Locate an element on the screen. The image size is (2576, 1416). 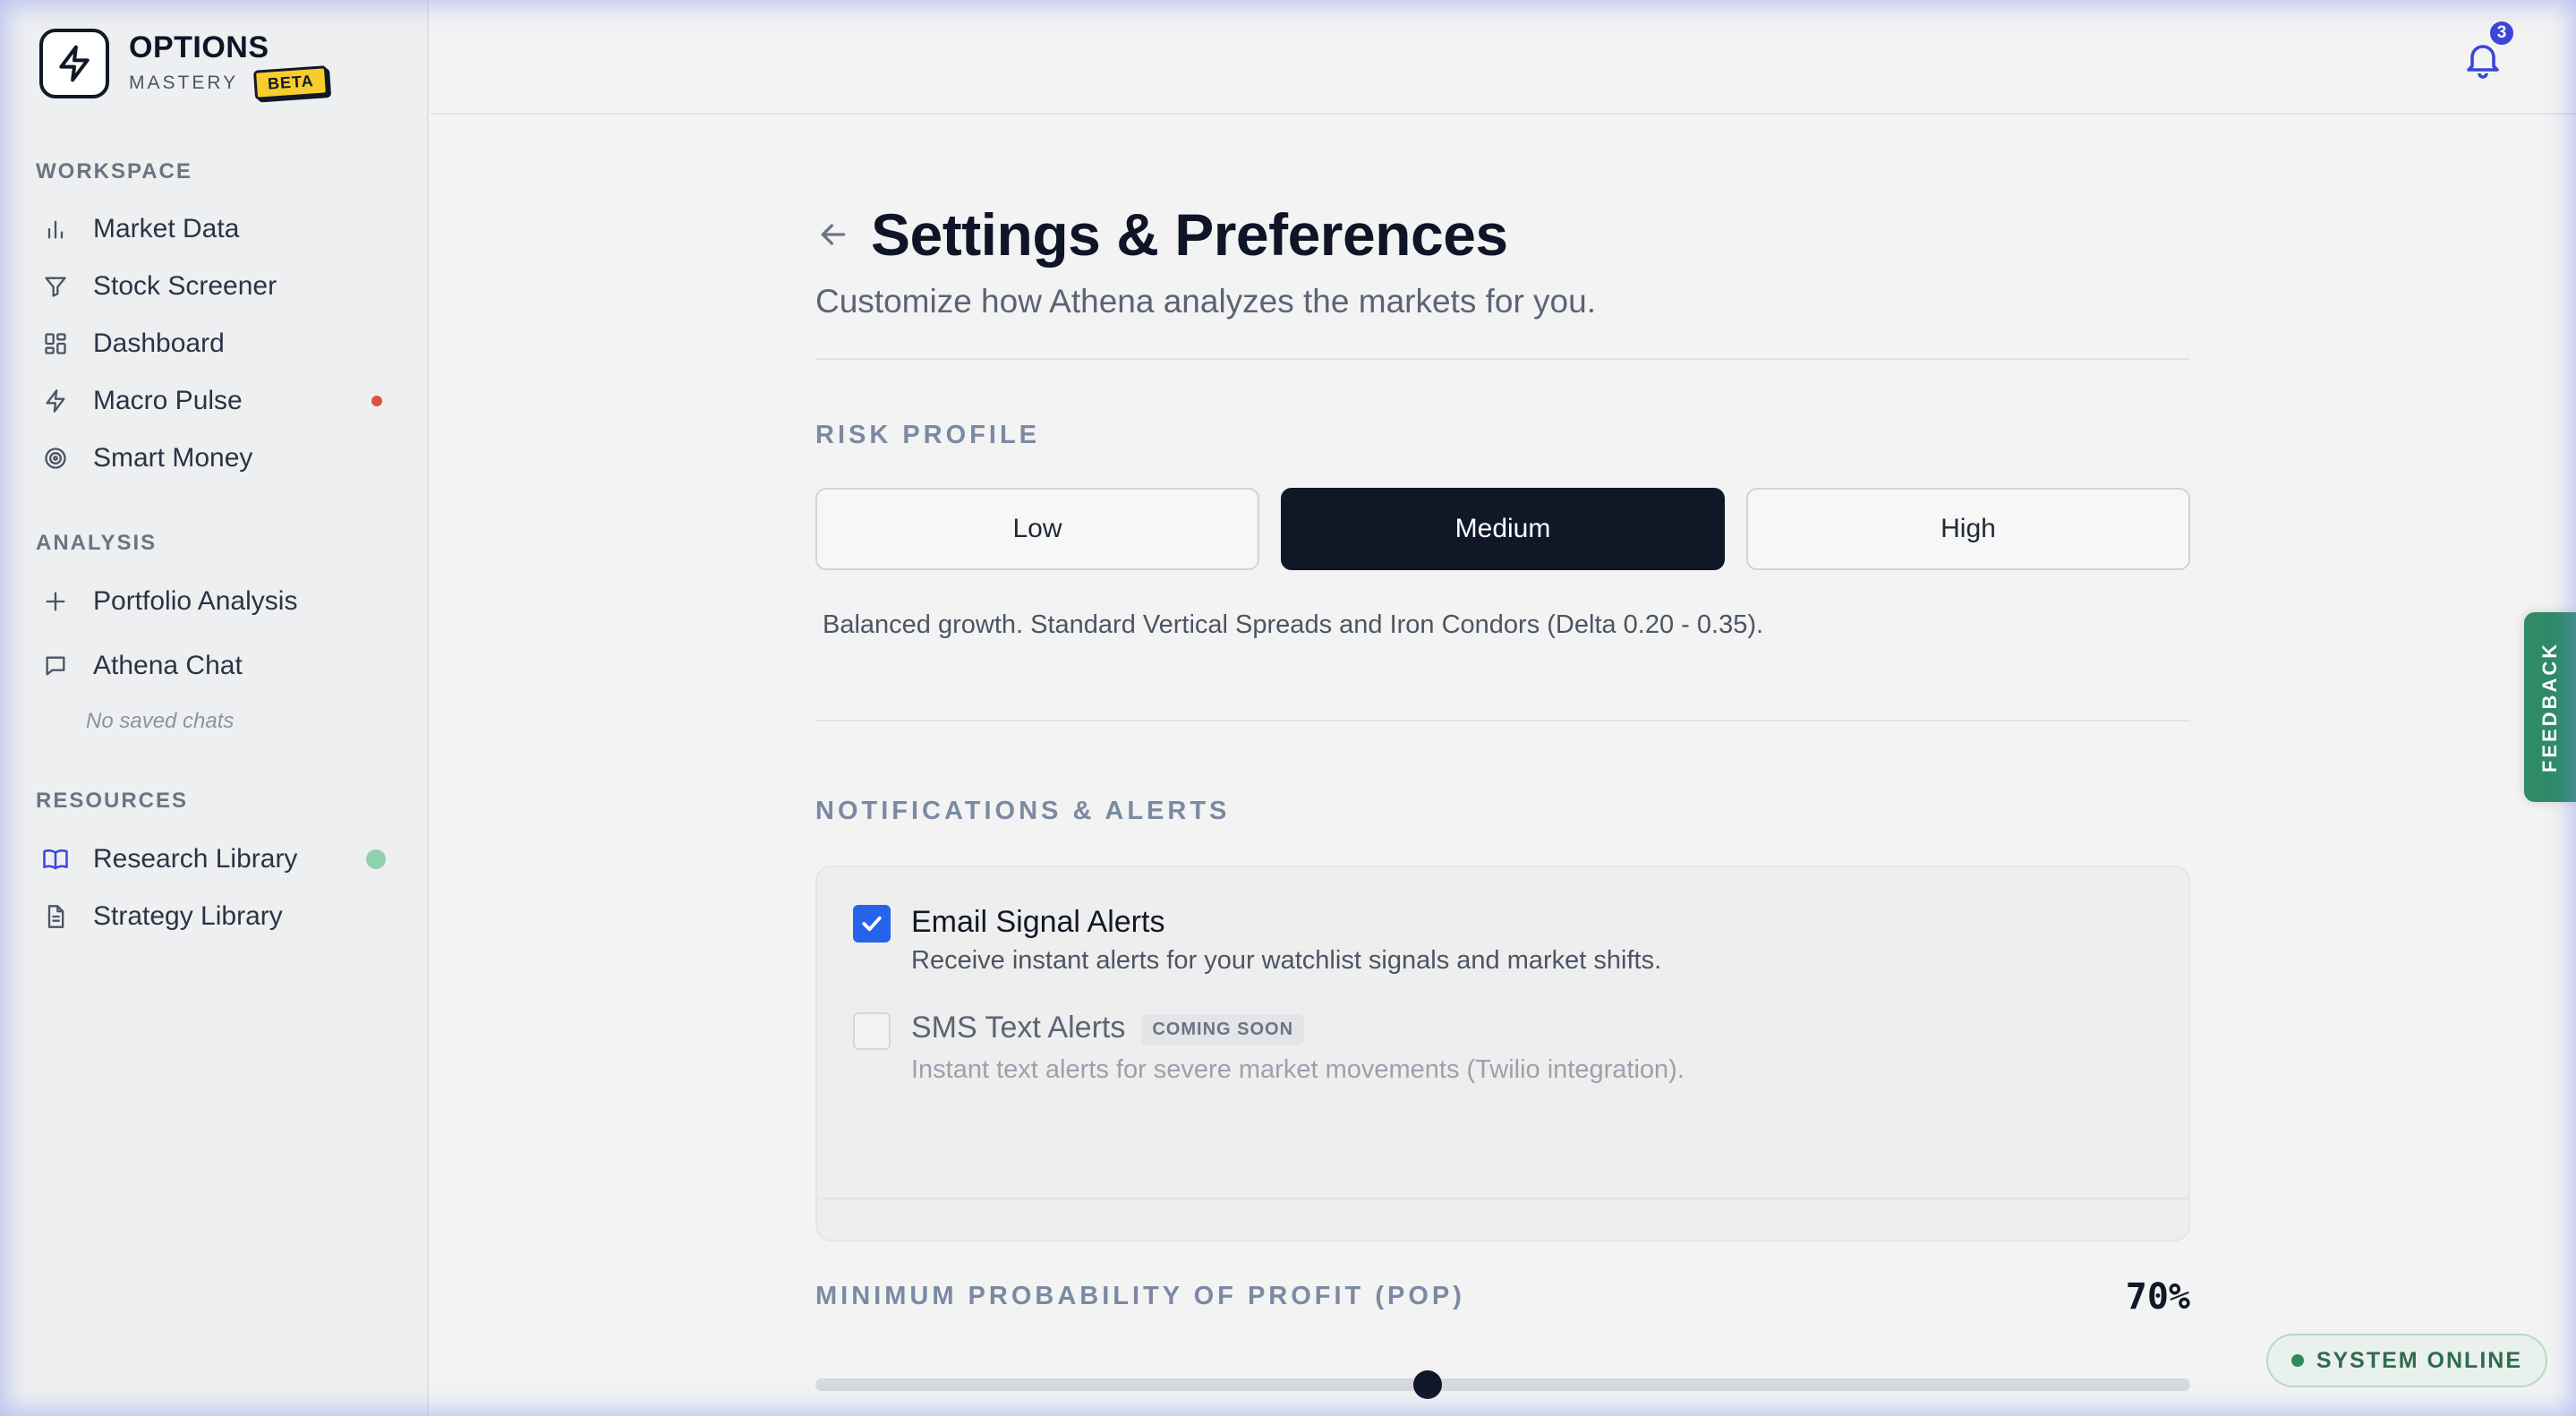
risk-medium-button: Medium is located at coordinates (1503, 529).